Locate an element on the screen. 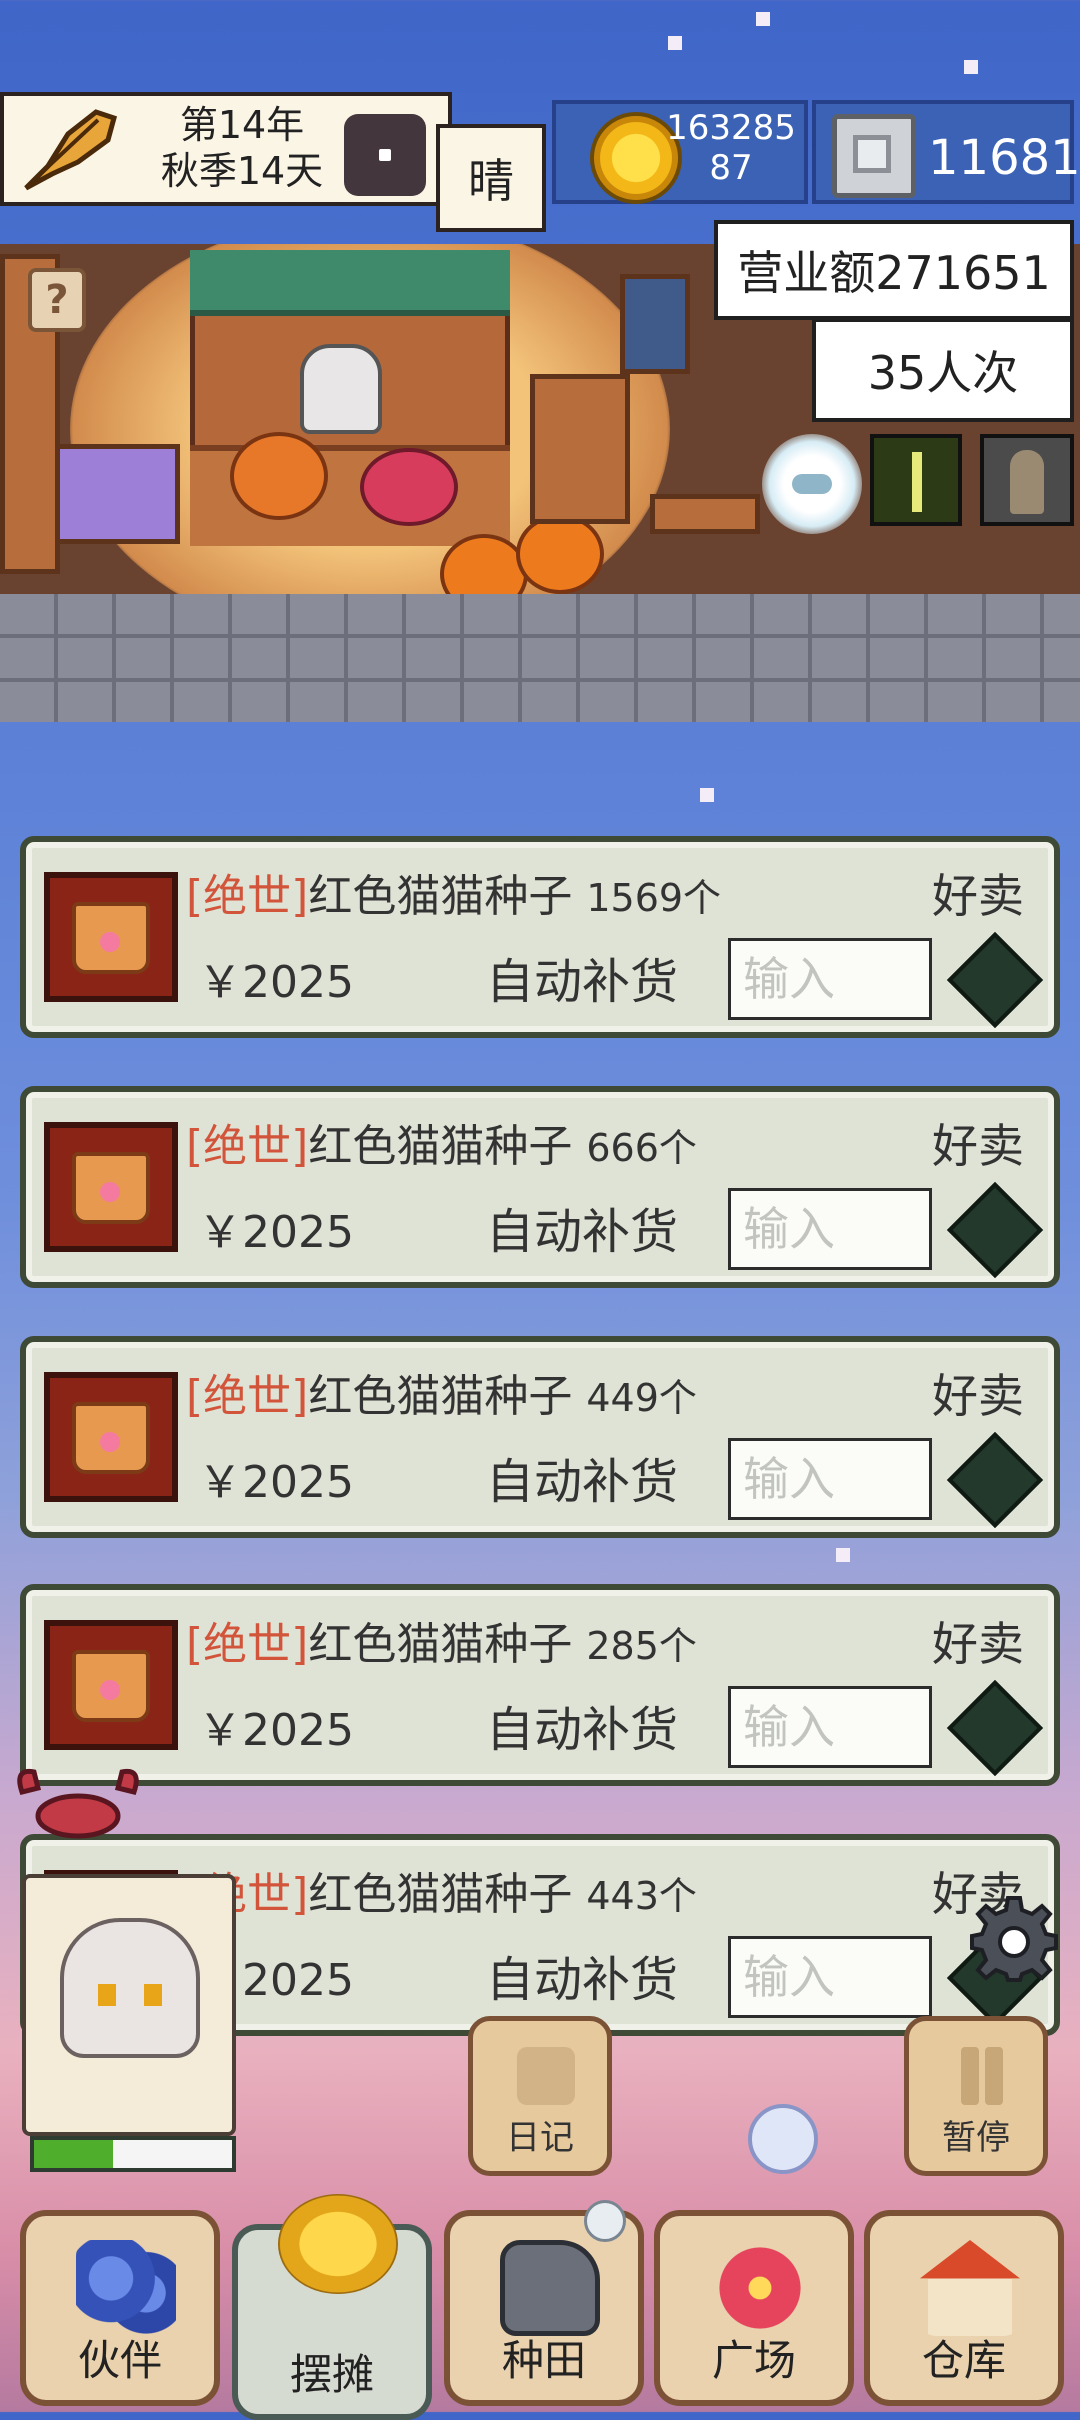 Image resolution: width=1080 pixels, height=2420 pixels. help-question-icon: ? is located at coordinates (57, 300).